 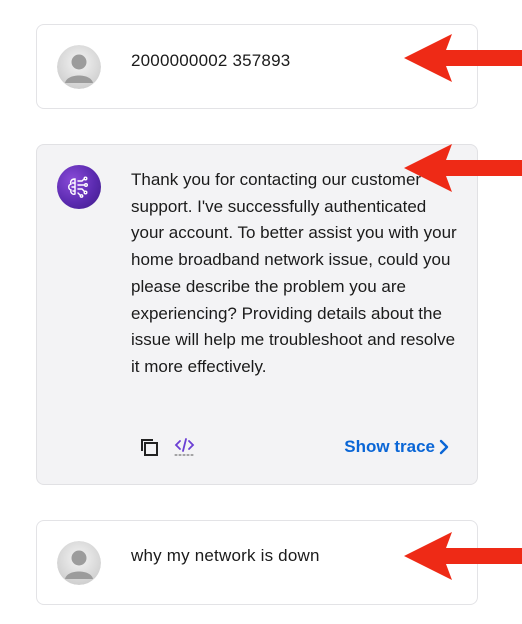 I want to click on show-trace-label: Show trace, so click(x=389, y=446).